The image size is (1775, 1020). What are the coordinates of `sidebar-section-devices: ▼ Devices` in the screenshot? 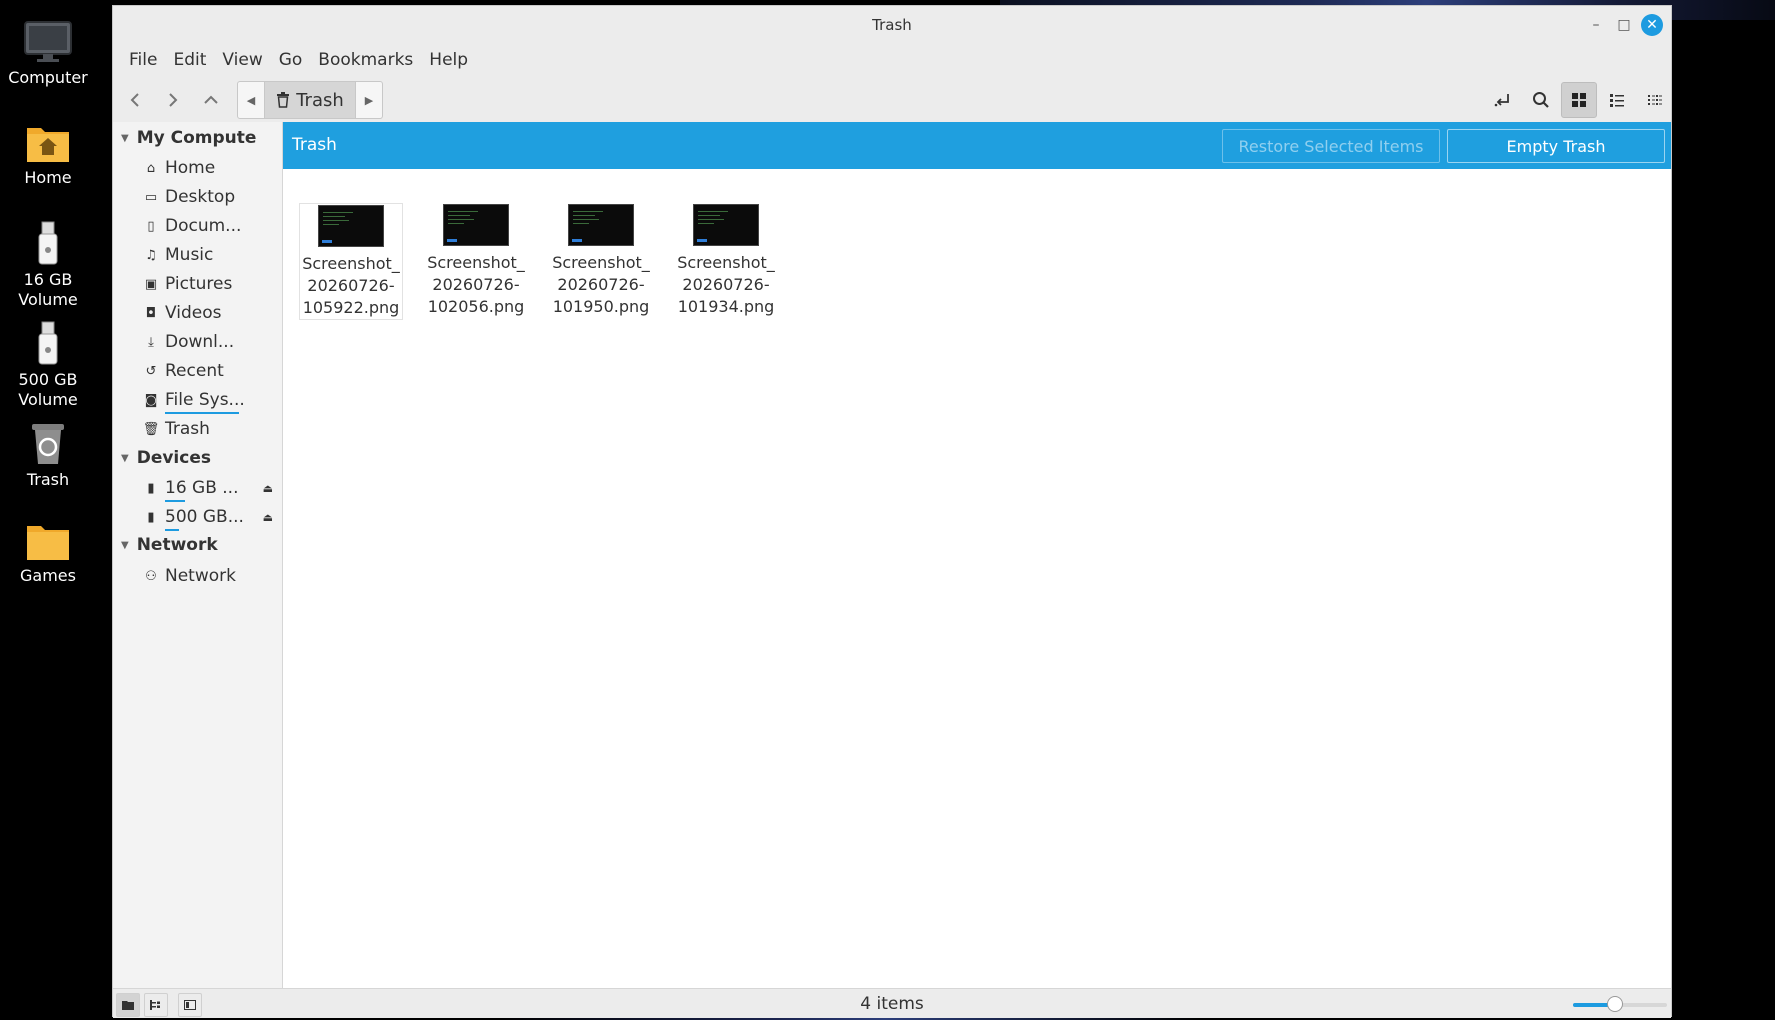 It's located at (166, 458).